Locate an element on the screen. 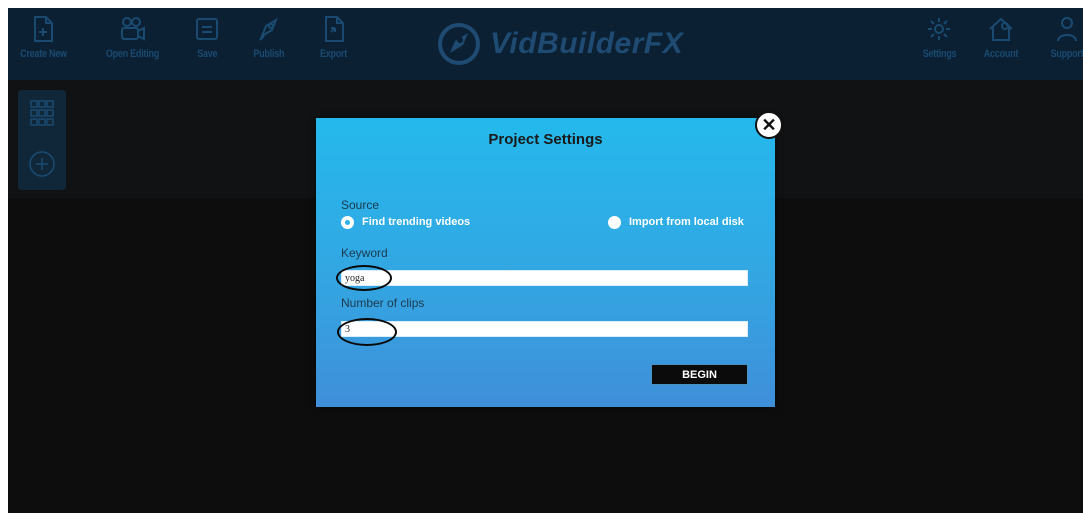  source-label: Source is located at coordinates (360, 205).